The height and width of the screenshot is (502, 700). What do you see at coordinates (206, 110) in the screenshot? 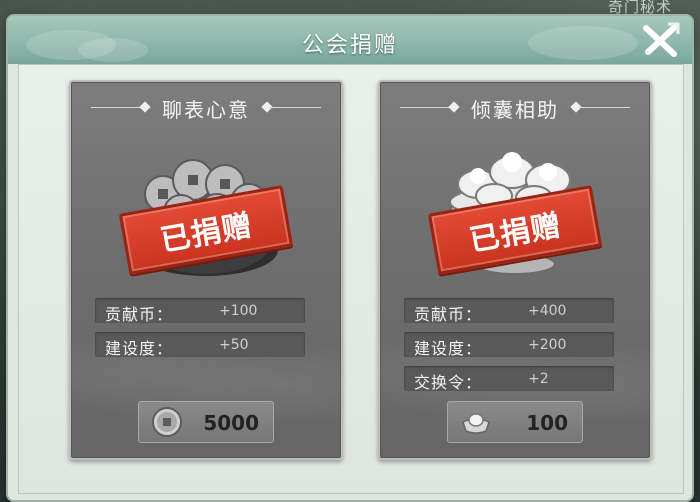
I see `card-title: 聊表心意` at bounding box center [206, 110].